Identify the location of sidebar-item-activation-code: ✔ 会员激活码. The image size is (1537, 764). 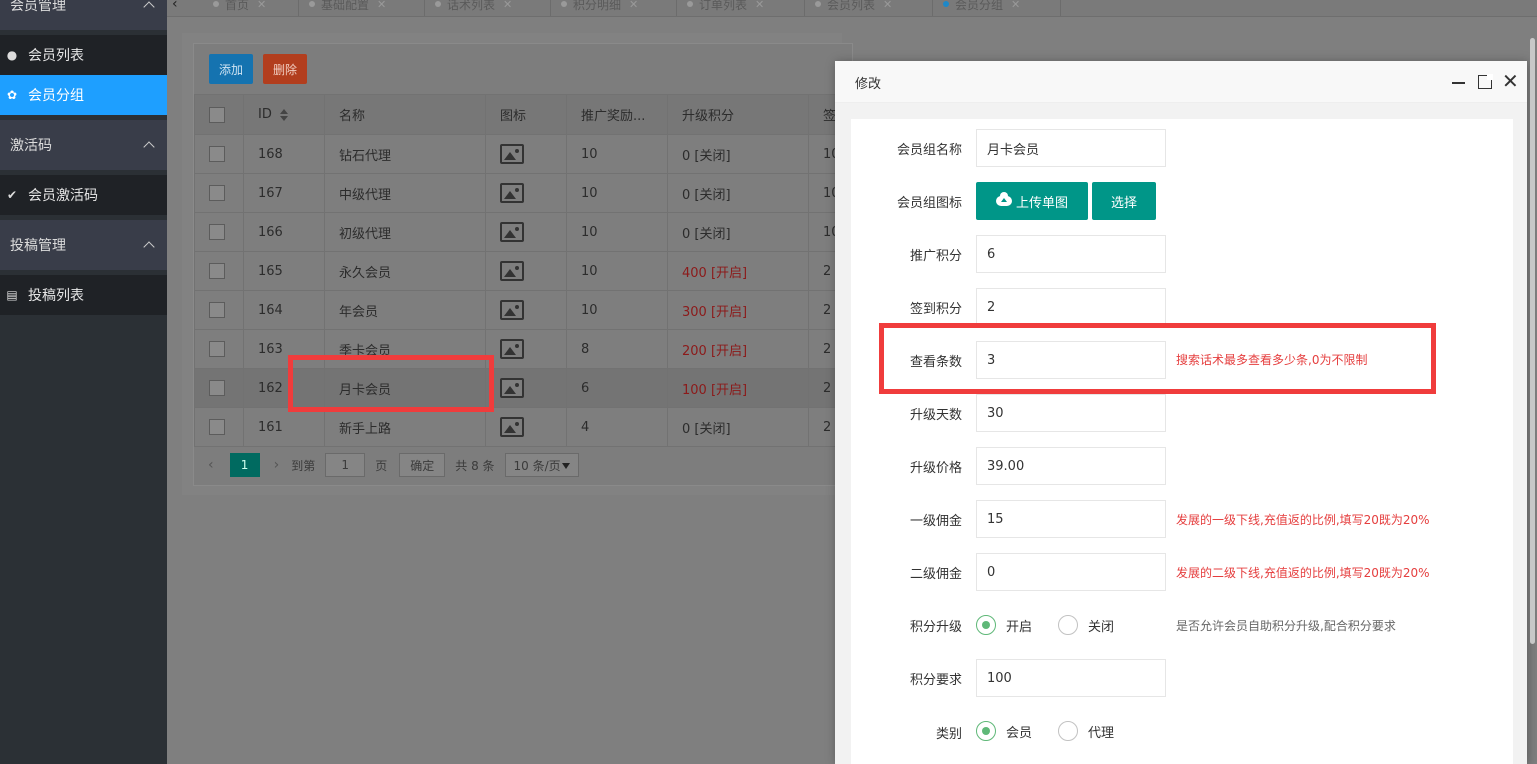
(83, 195).